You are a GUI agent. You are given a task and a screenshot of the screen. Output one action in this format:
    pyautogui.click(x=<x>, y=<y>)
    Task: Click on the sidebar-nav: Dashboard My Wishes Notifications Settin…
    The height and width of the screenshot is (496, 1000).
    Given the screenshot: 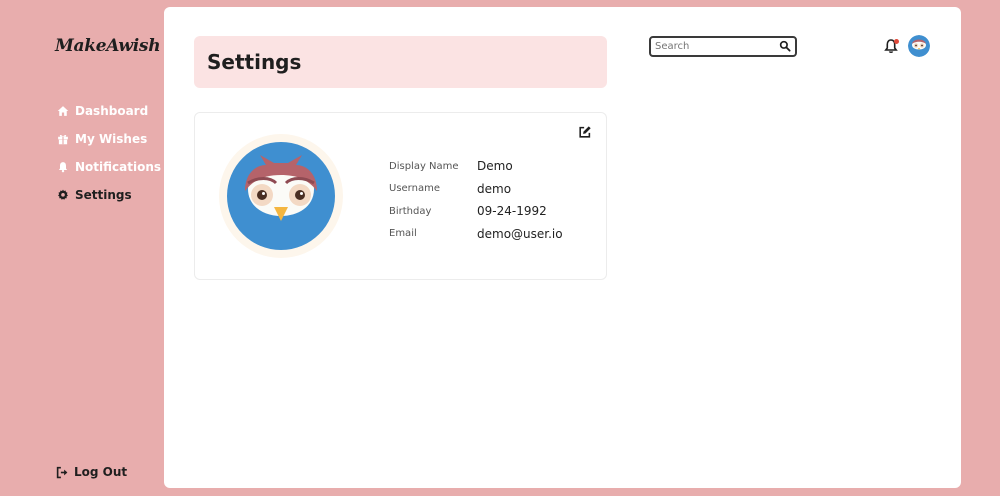 What is the action you would take?
    pyautogui.click(x=108, y=153)
    